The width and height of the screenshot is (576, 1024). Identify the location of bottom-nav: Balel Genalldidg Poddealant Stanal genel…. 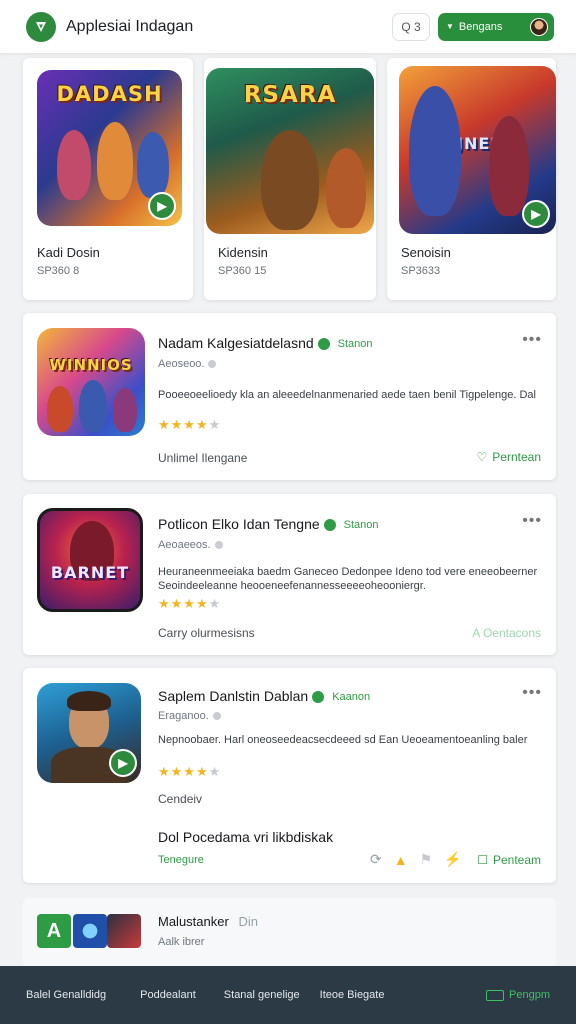
(288, 995).